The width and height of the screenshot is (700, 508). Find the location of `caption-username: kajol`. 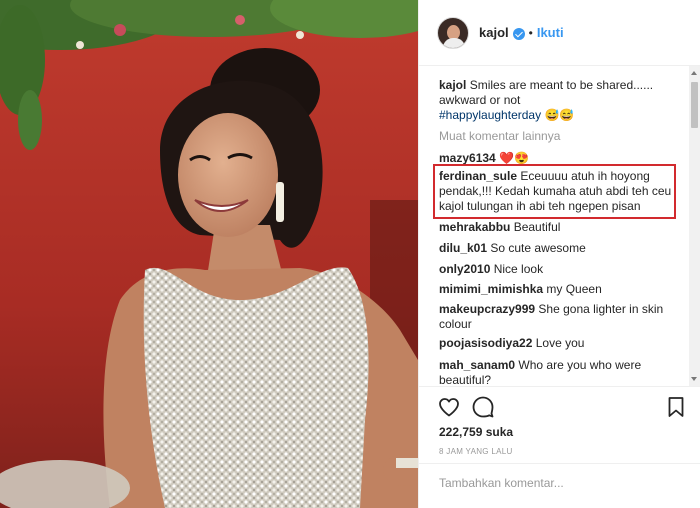

caption-username: kajol is located at coordinates (452, 85).